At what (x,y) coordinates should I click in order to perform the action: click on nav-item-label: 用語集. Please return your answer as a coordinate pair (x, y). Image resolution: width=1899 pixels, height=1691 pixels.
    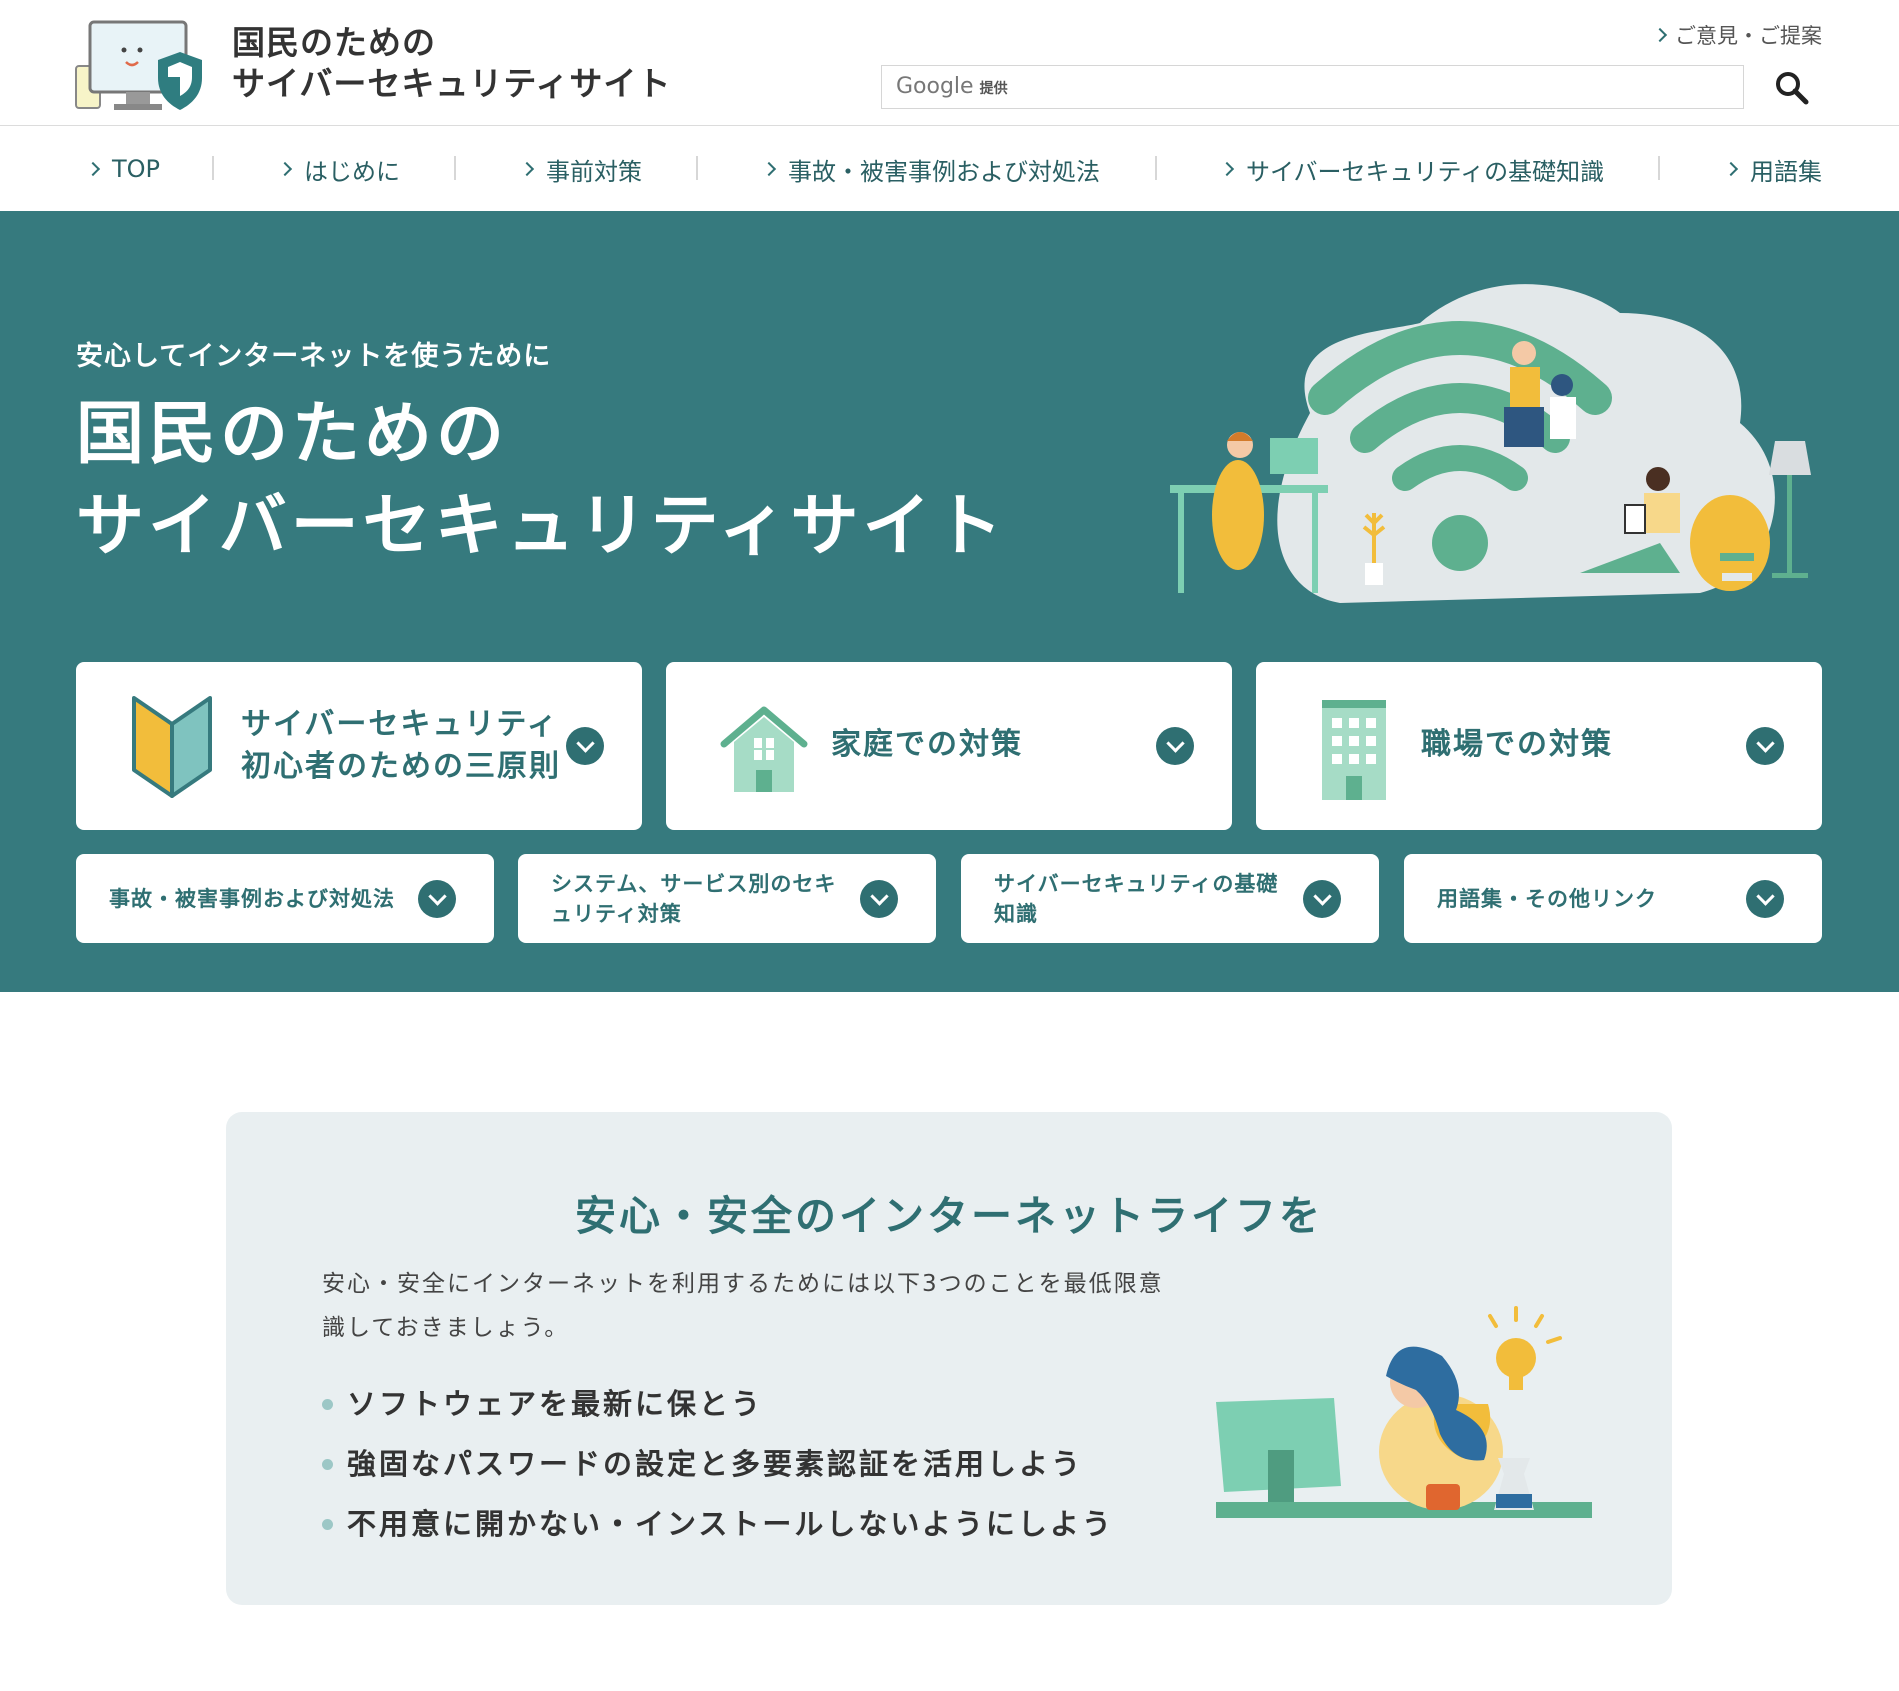
    Looking at the image, I should click on (1786, 171).